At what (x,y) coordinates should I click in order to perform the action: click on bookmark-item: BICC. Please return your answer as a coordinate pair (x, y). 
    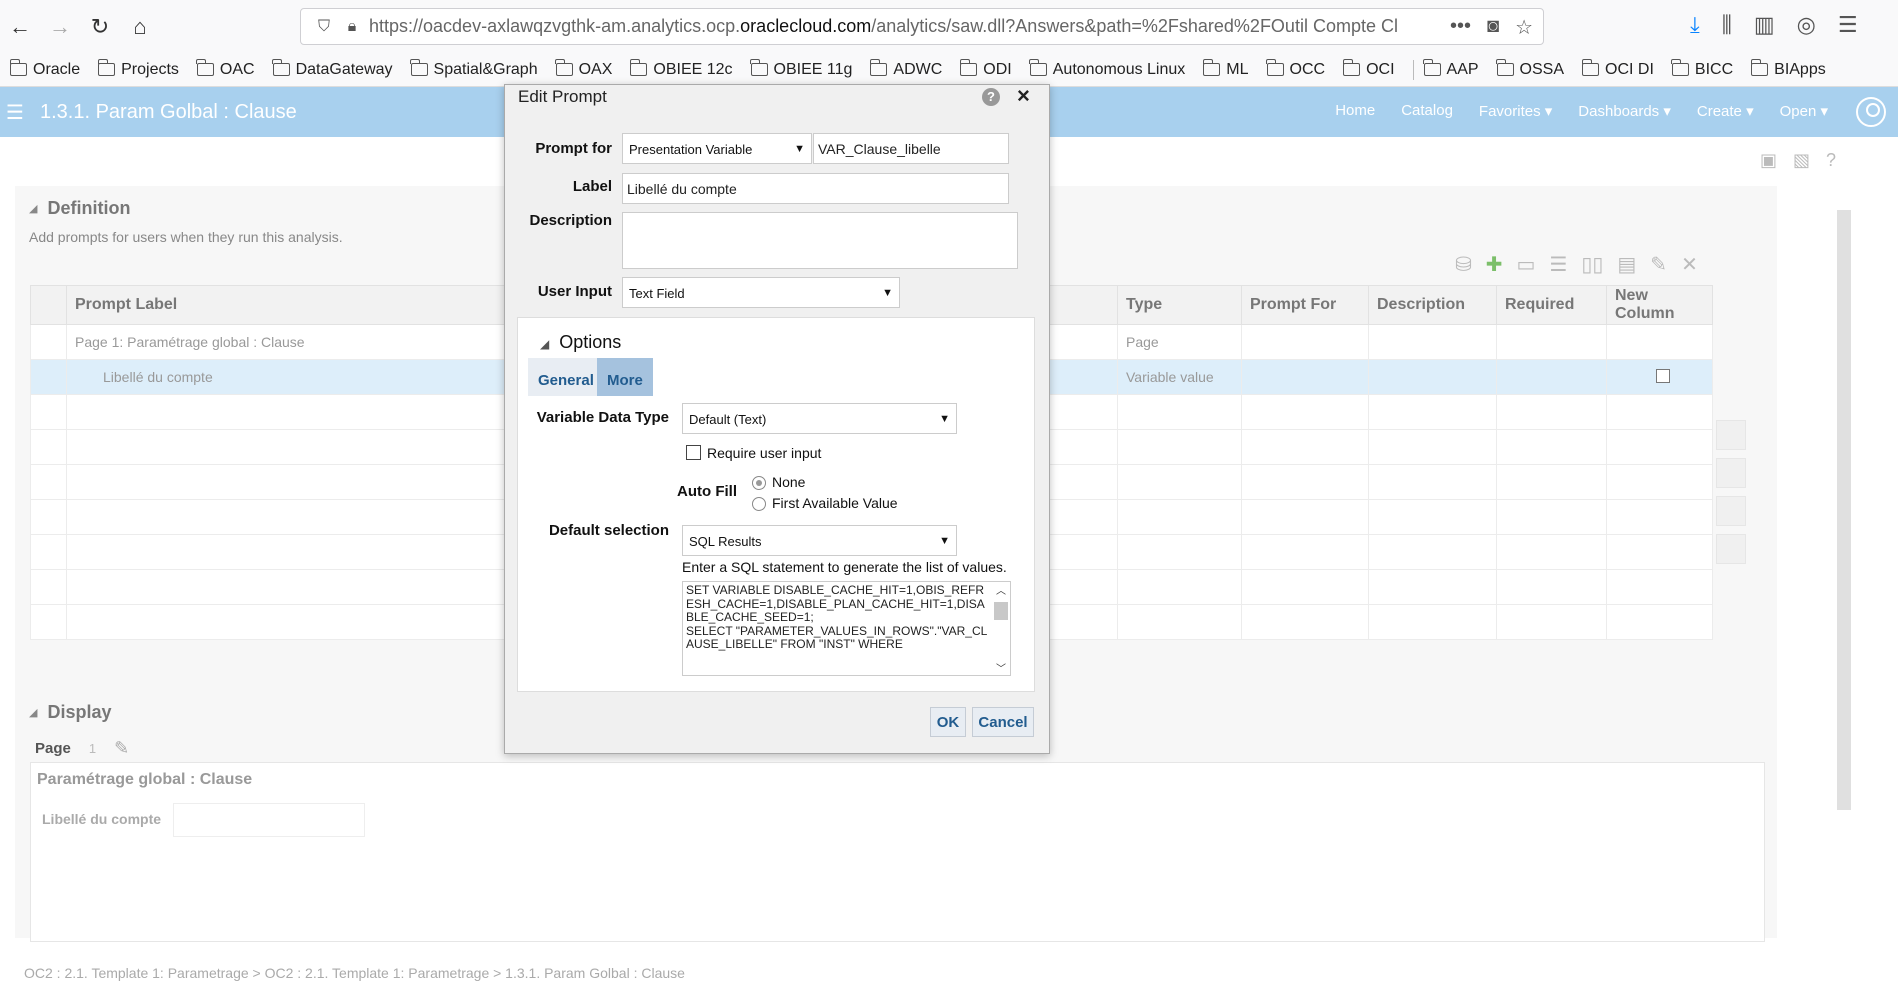
    Looking at the image, I should click on (1702, 69).